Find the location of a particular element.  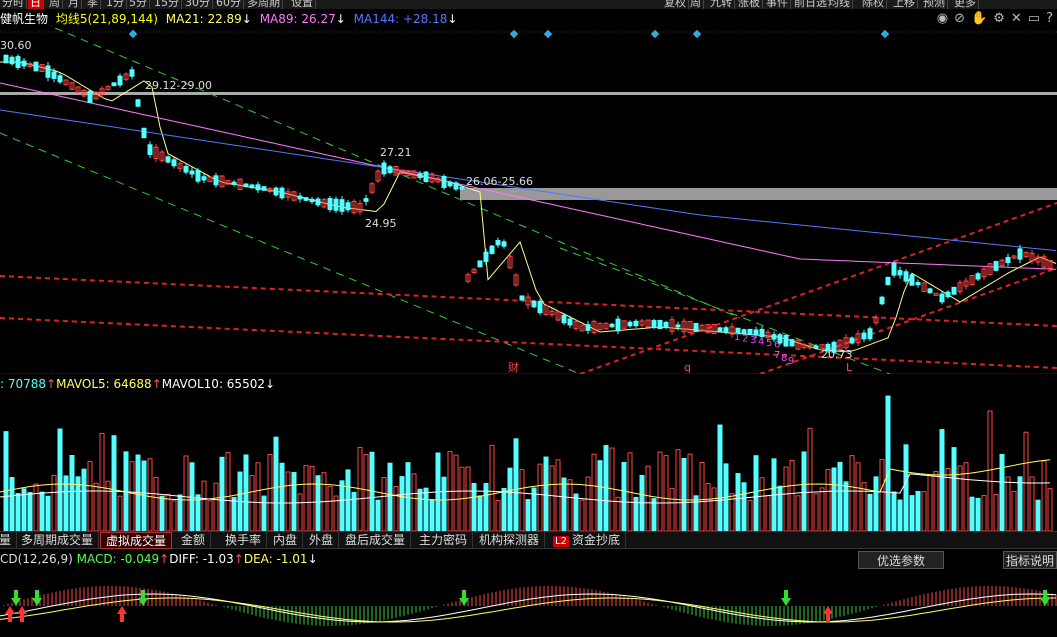

hand-icon: ✋ is located at coordinates (979, 18).